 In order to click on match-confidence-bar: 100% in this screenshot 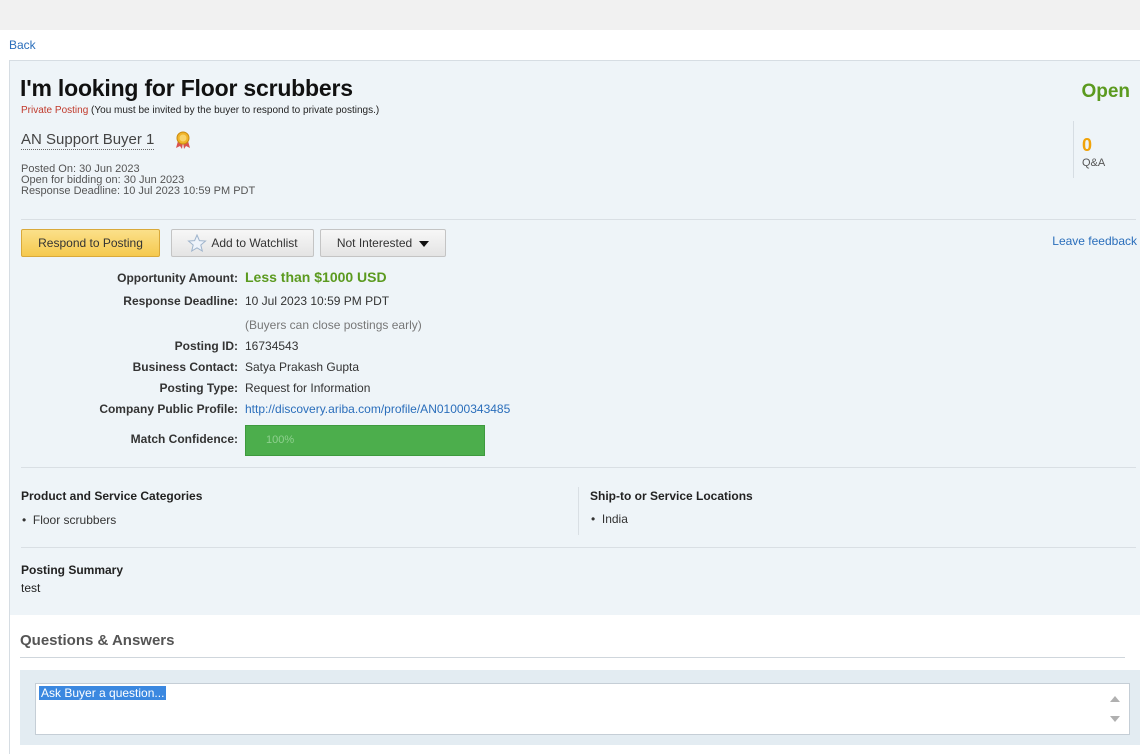, I will do `click(365, 440)`.